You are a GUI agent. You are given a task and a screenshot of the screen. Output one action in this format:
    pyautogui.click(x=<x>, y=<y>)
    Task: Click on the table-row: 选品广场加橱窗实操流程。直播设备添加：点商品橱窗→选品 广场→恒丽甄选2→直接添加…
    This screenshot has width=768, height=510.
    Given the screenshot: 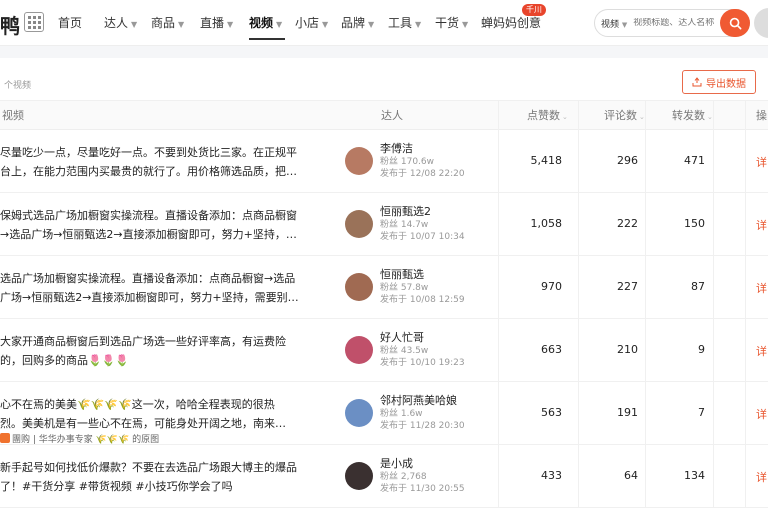 What is the action you would take?
    pyautogui.click(x=384, y=287)
    